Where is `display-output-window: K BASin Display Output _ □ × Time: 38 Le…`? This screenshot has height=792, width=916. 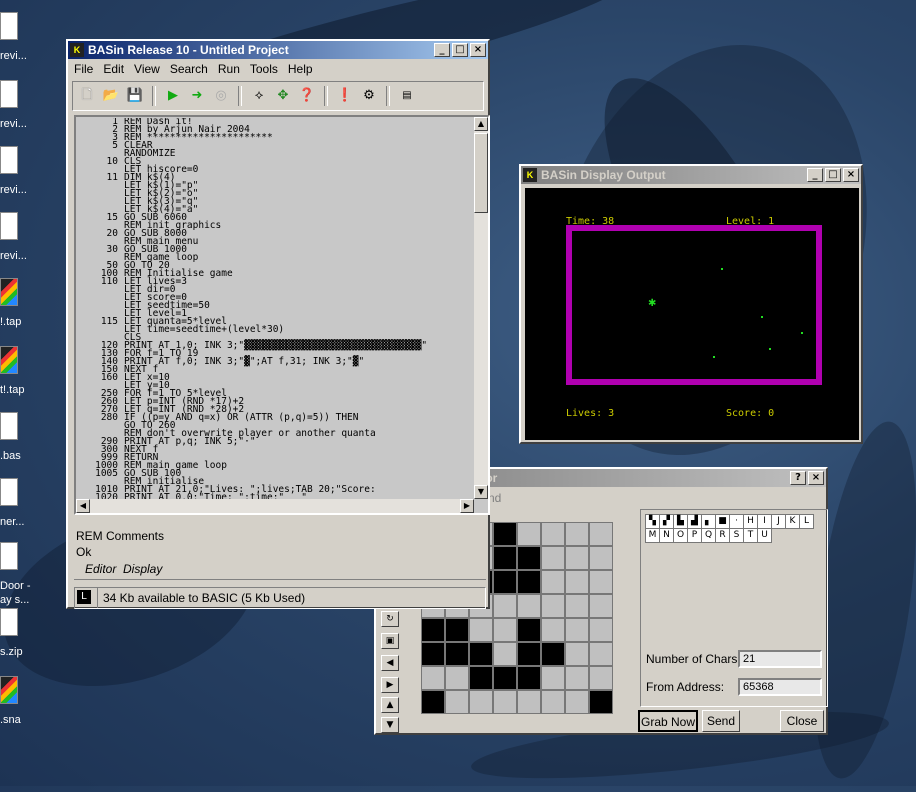 display-output-window: K BASin Display Output _ □ × Time: 38 Le… is located at coordinates (691, 304).